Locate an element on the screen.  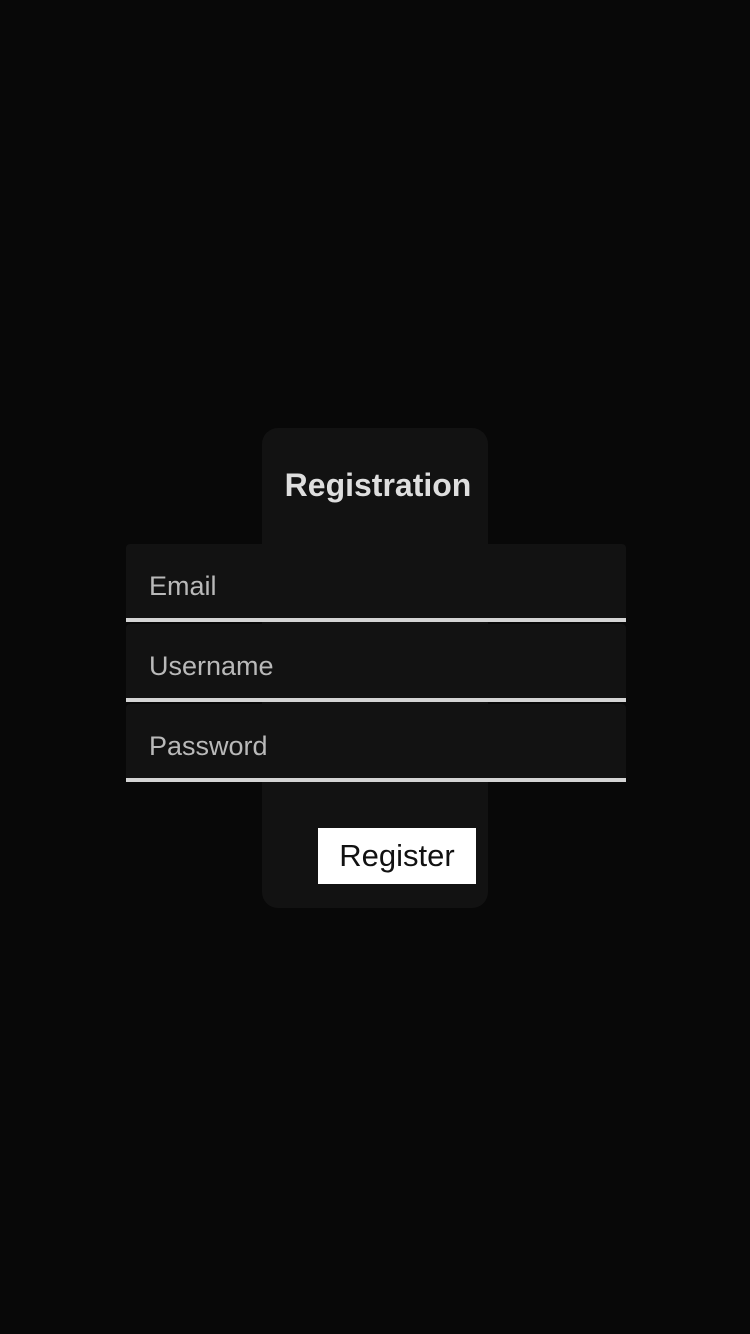
email-field-container is located at coordinates (376, 583).